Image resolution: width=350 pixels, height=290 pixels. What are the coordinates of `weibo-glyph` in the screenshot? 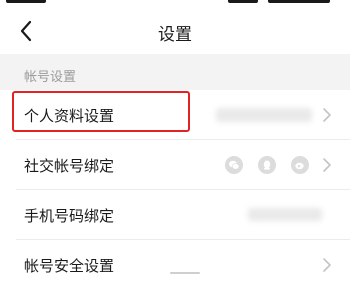 It's located at (299, 166).